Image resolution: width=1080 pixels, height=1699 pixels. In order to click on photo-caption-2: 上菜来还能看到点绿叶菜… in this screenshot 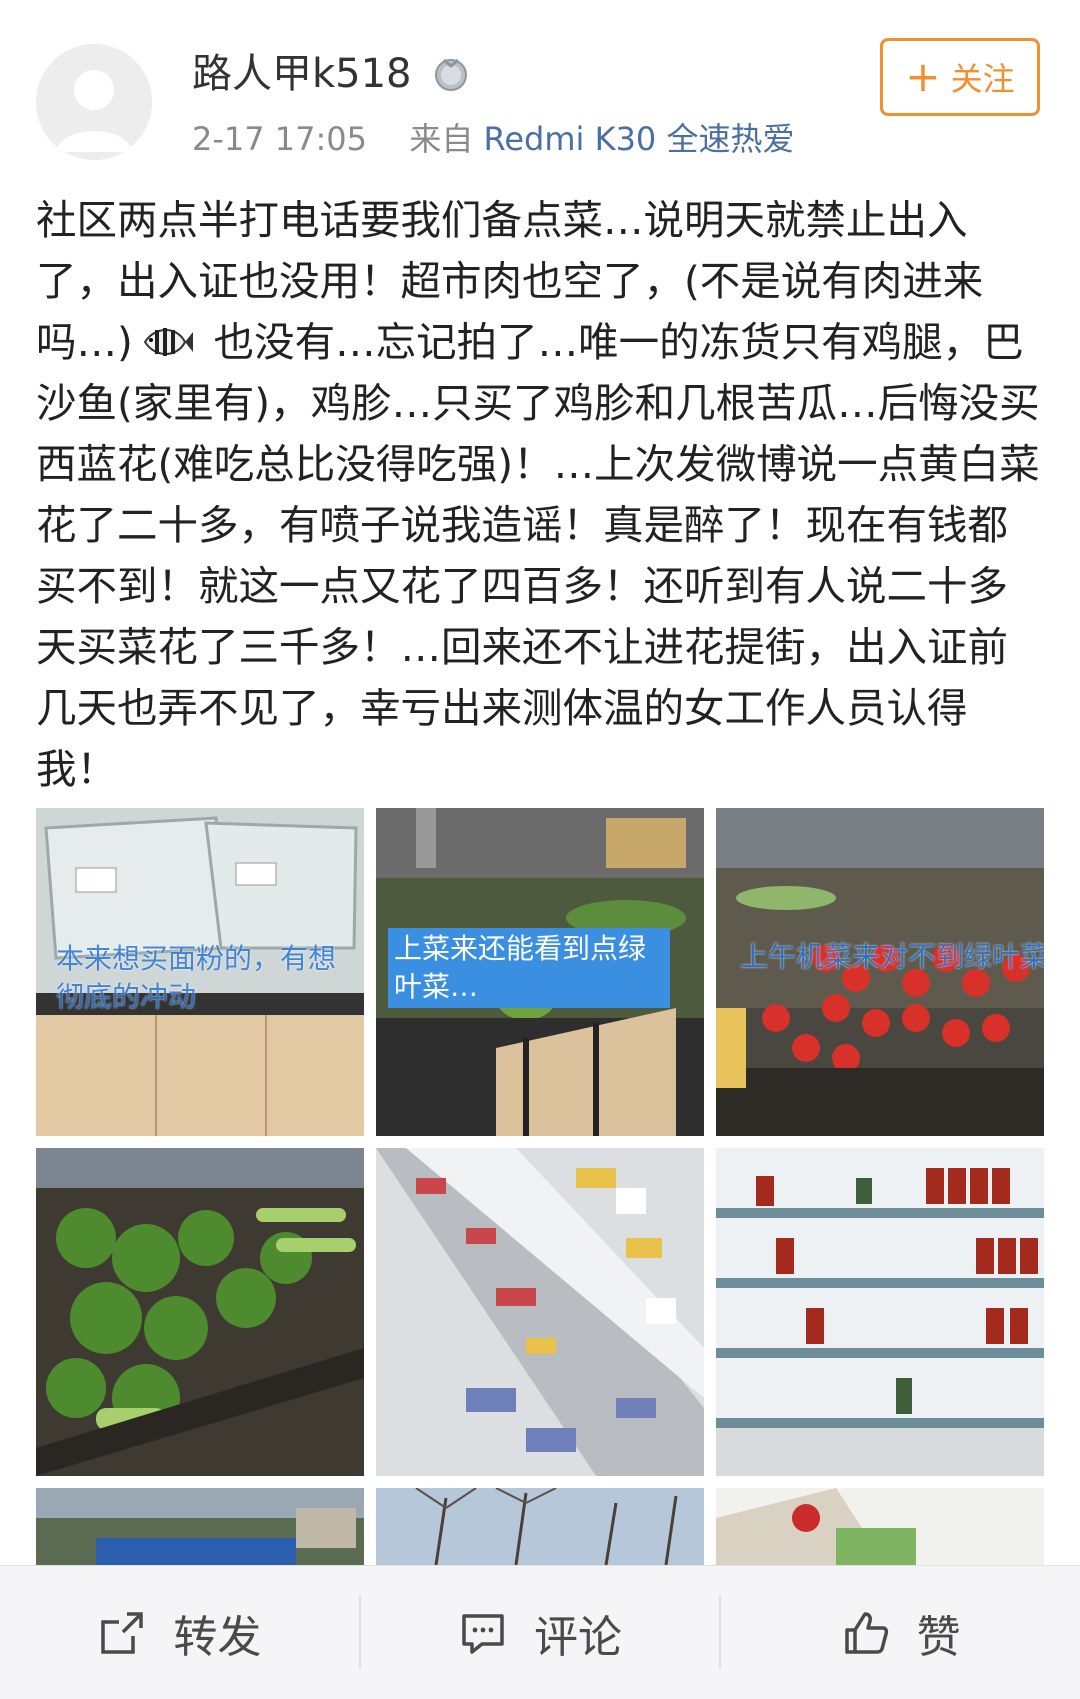, I will do `click(529, 968)`.